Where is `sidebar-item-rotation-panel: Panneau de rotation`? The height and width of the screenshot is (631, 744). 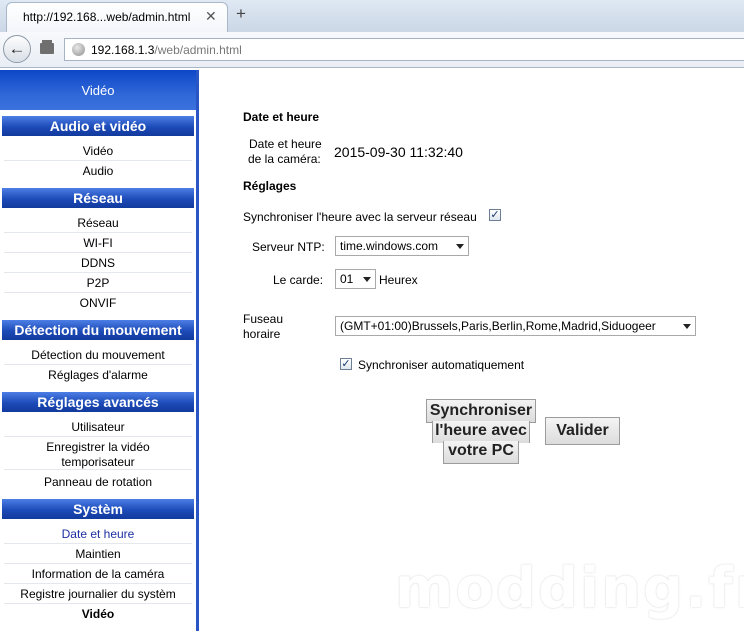 sidebar-item-rotation-panel: Panneau de rotation is located at coordinates (98, 483).